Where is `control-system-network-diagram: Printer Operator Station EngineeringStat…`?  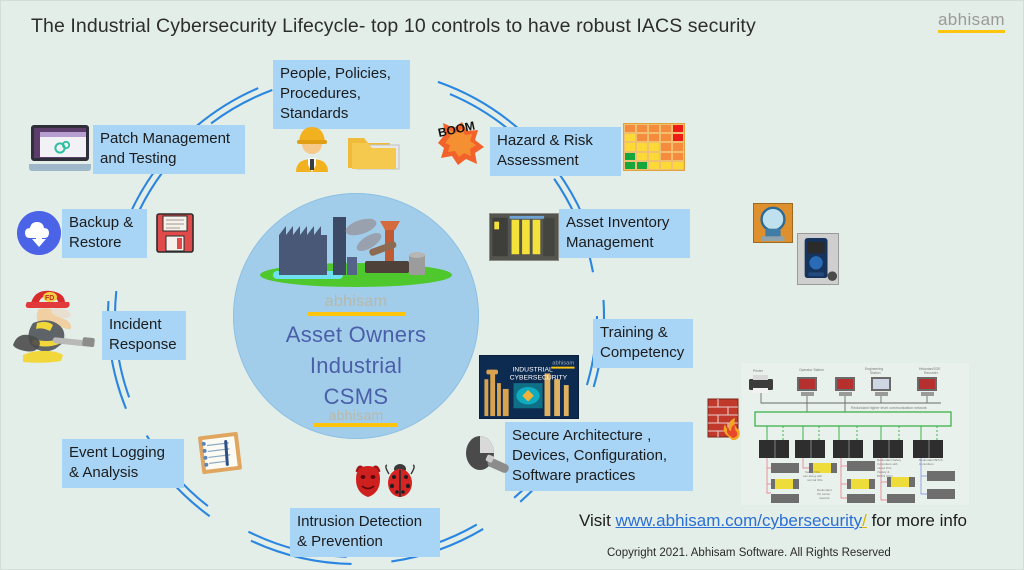 control-system-network-diagram: Printer Operator Station EngineeringStat… is located at coordinates (855, 434).